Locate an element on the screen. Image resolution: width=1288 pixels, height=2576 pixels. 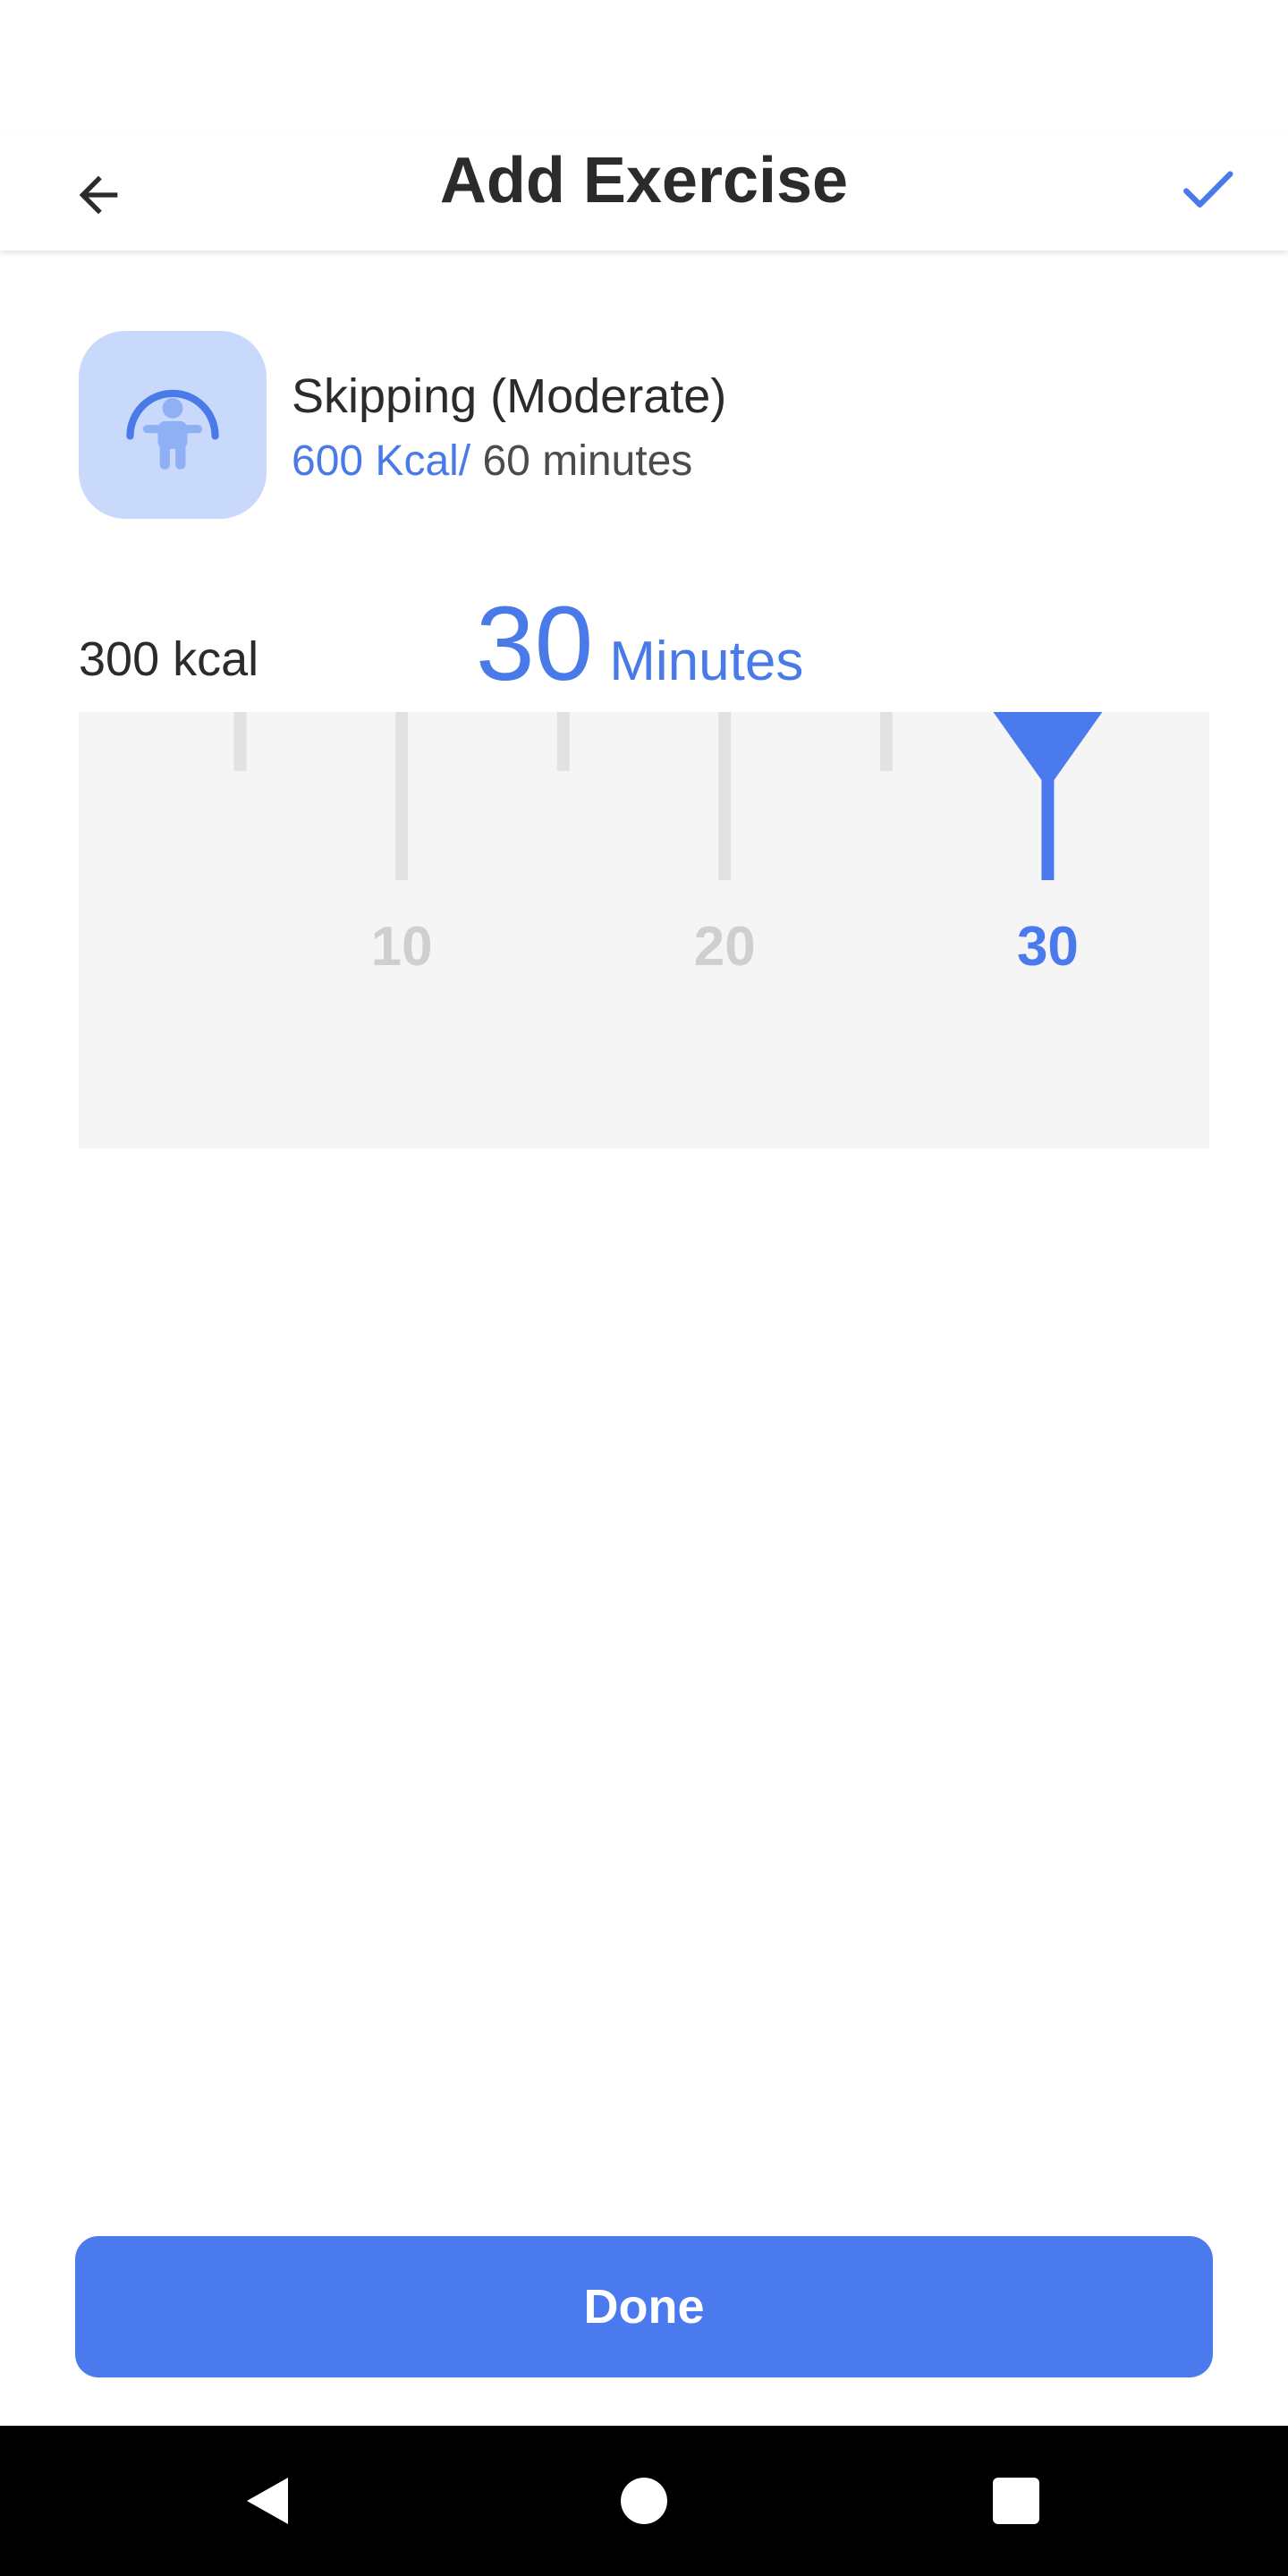
system-navigation-bar is located at coordinates (644, 2501).